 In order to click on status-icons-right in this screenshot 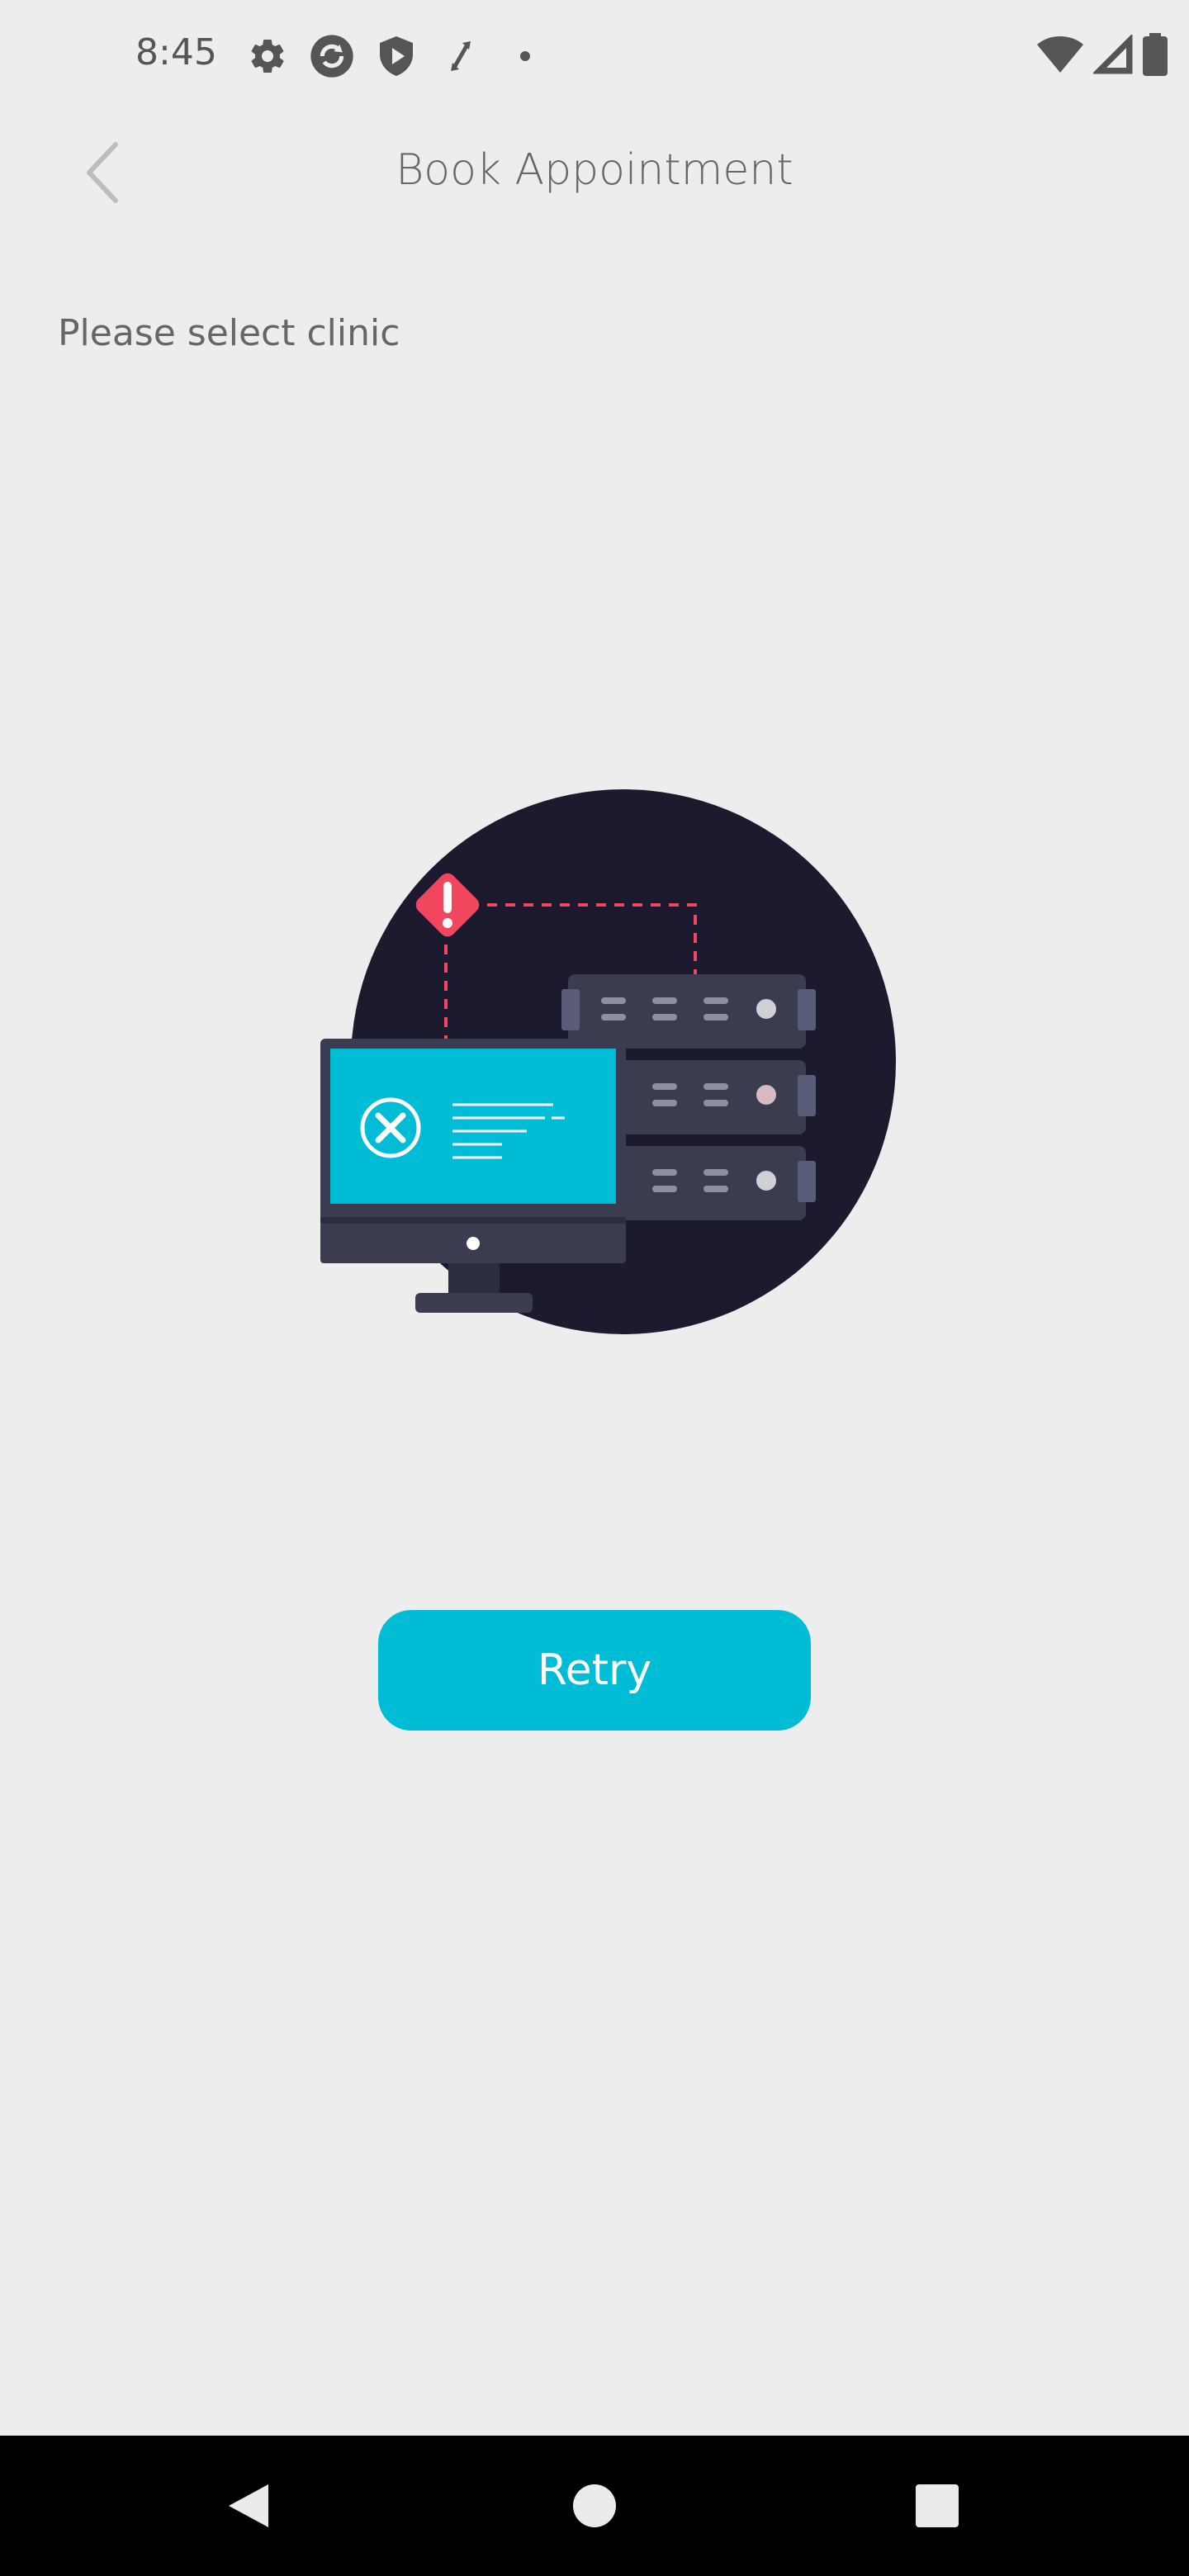, I will do `click(1102, 56)`.